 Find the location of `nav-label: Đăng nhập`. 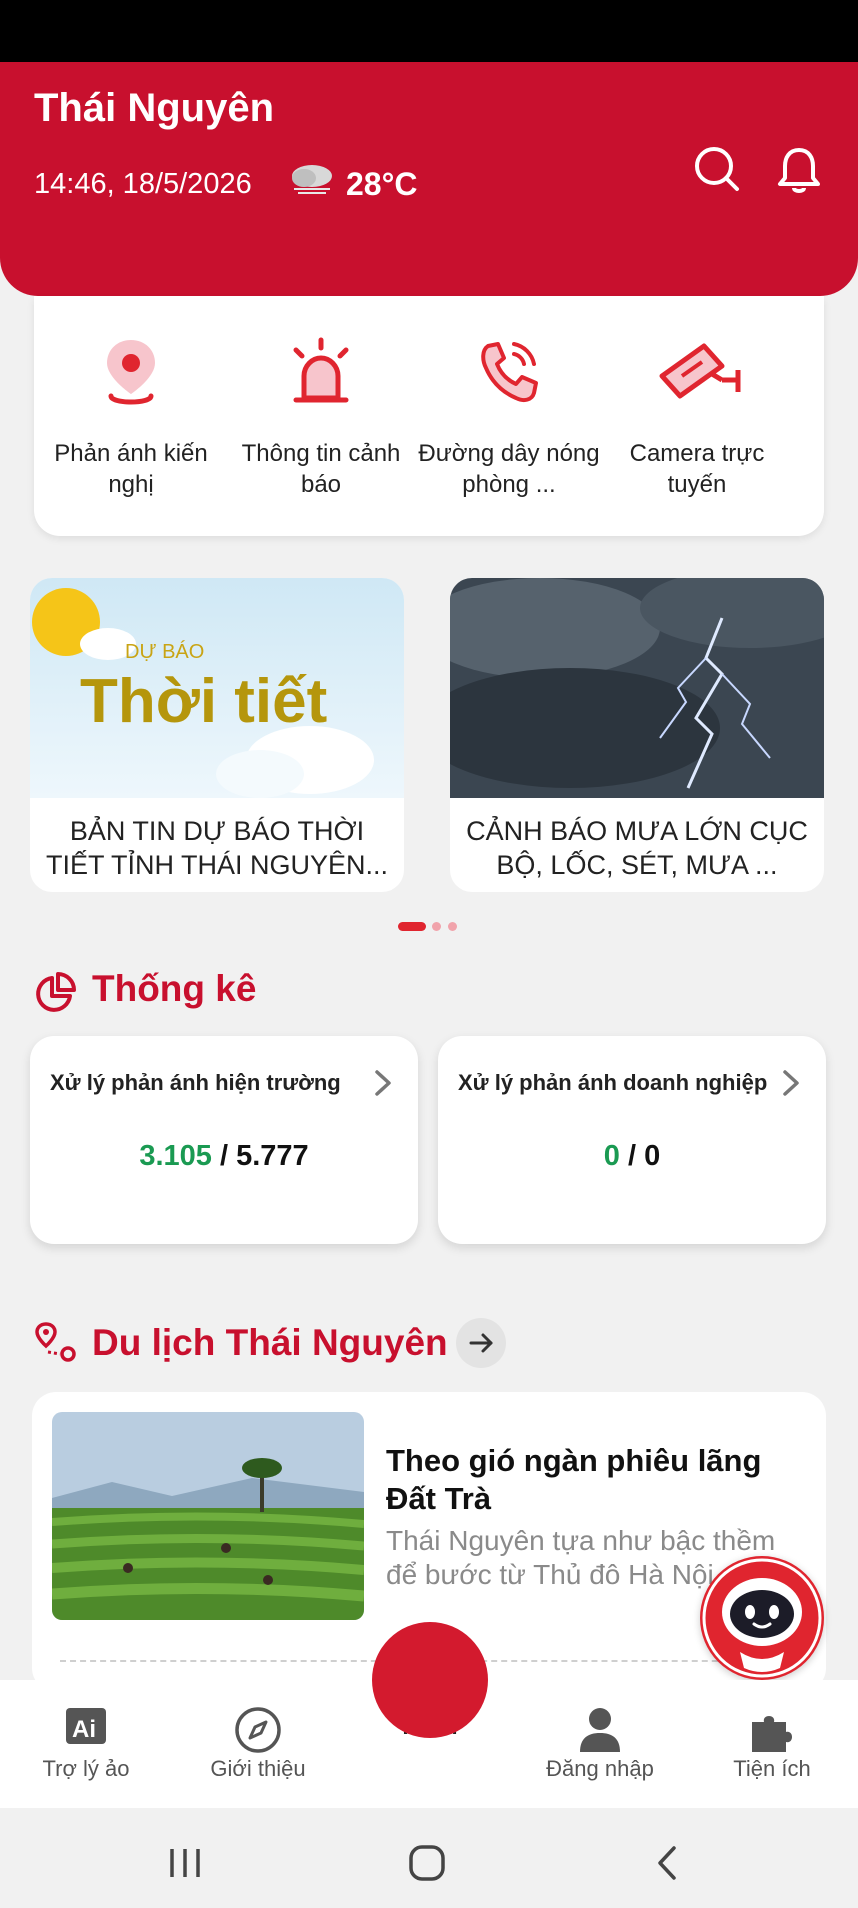

nav-label: Đăng nhập is located at coordinates (600, 1768).